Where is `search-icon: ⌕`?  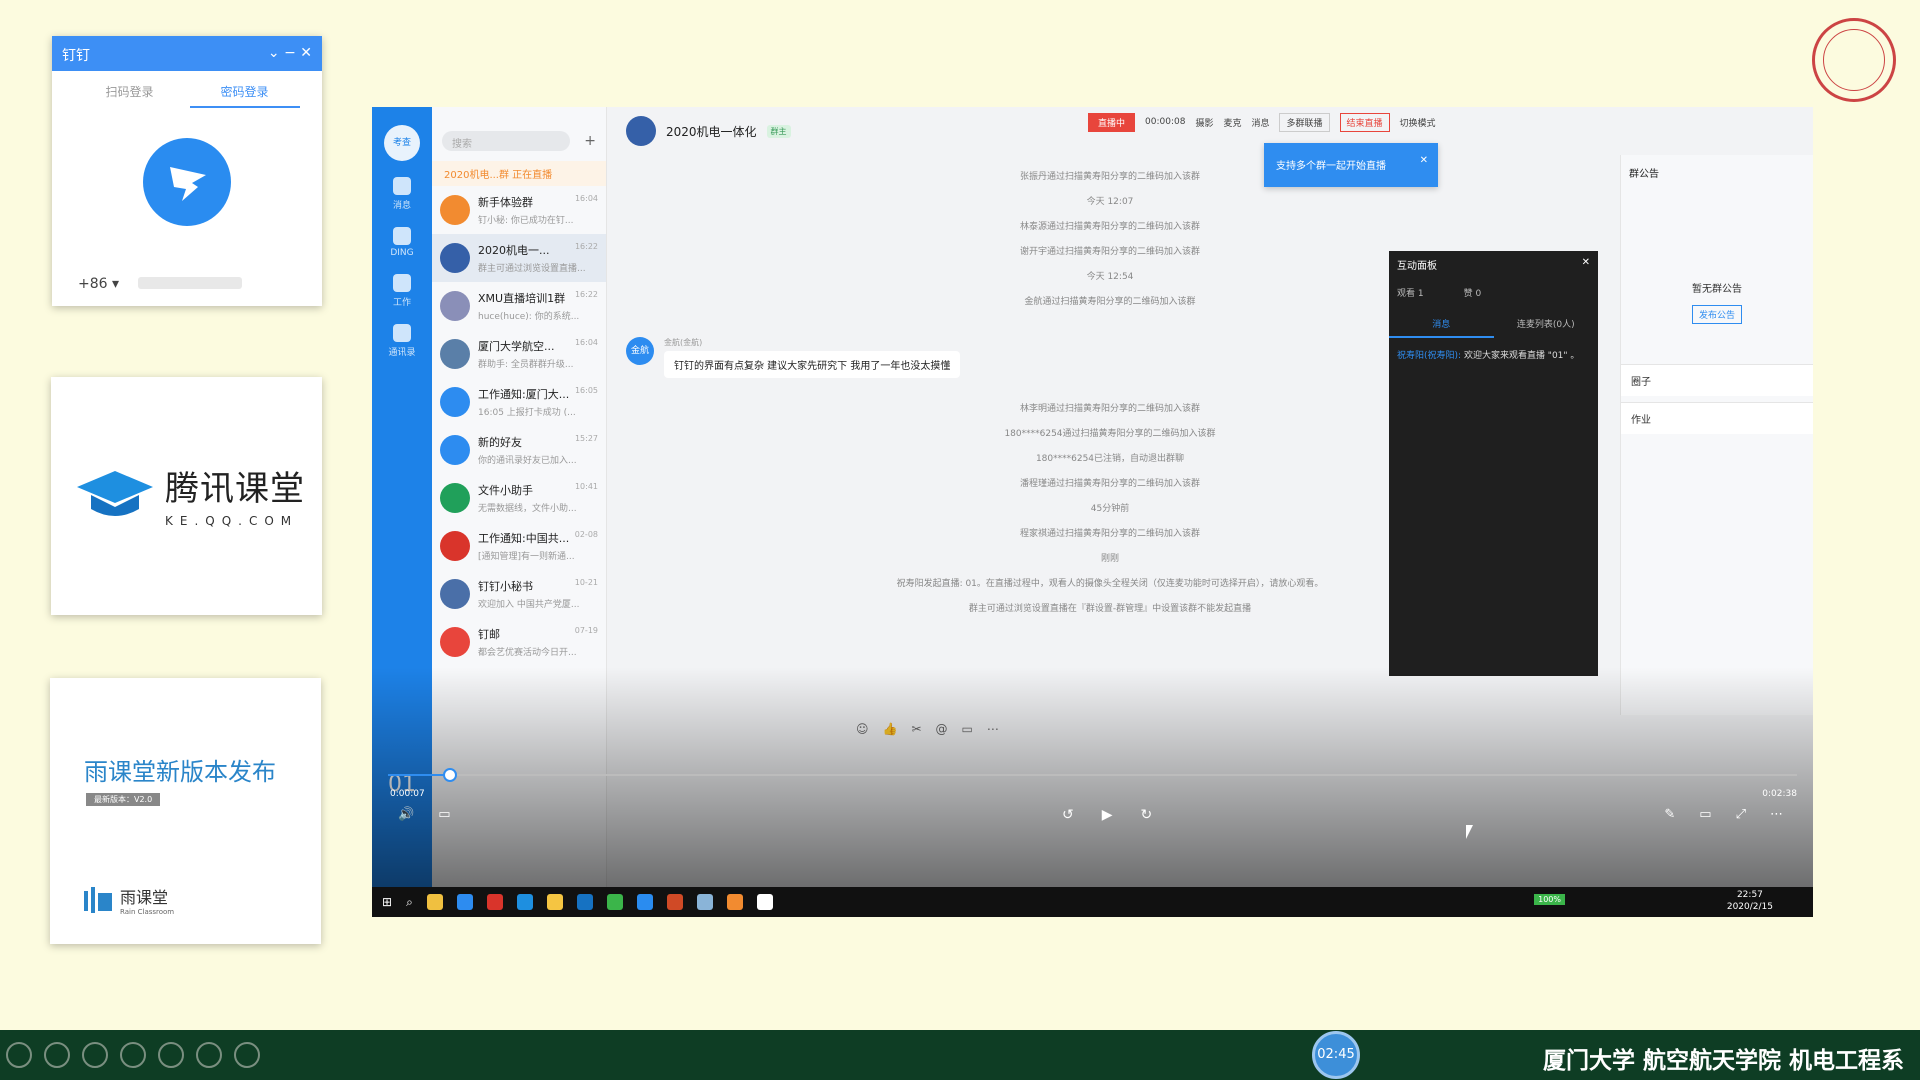 search-icon: ⌕ is located at coordinates (409, 902).